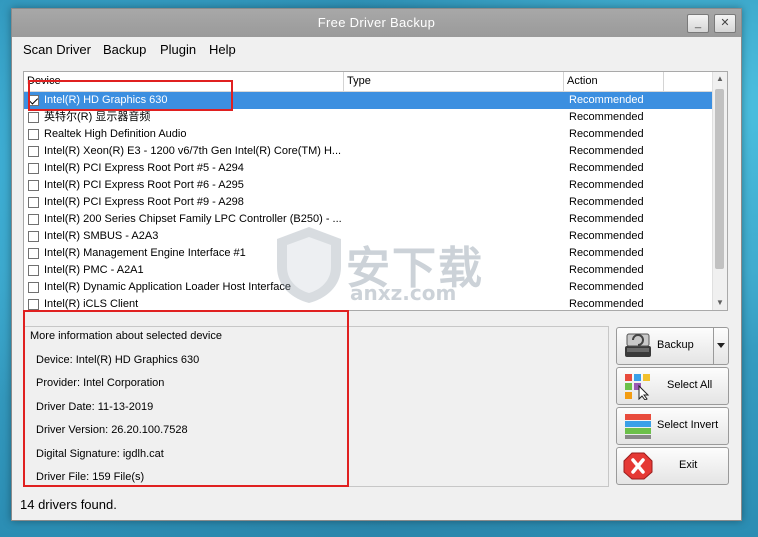 This screenshot has width=758, height=537. Describe the element at coordinates (130, 95) in the screenshot. I see `annotation-box-selected-row` at that location.